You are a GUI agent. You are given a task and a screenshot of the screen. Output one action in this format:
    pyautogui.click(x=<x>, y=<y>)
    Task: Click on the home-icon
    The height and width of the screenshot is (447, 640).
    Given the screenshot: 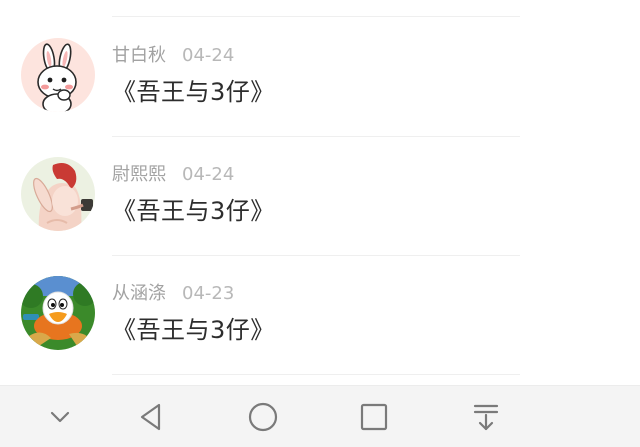 What is the action you would take?
    pyautogui.click(x=263, y=417)
    